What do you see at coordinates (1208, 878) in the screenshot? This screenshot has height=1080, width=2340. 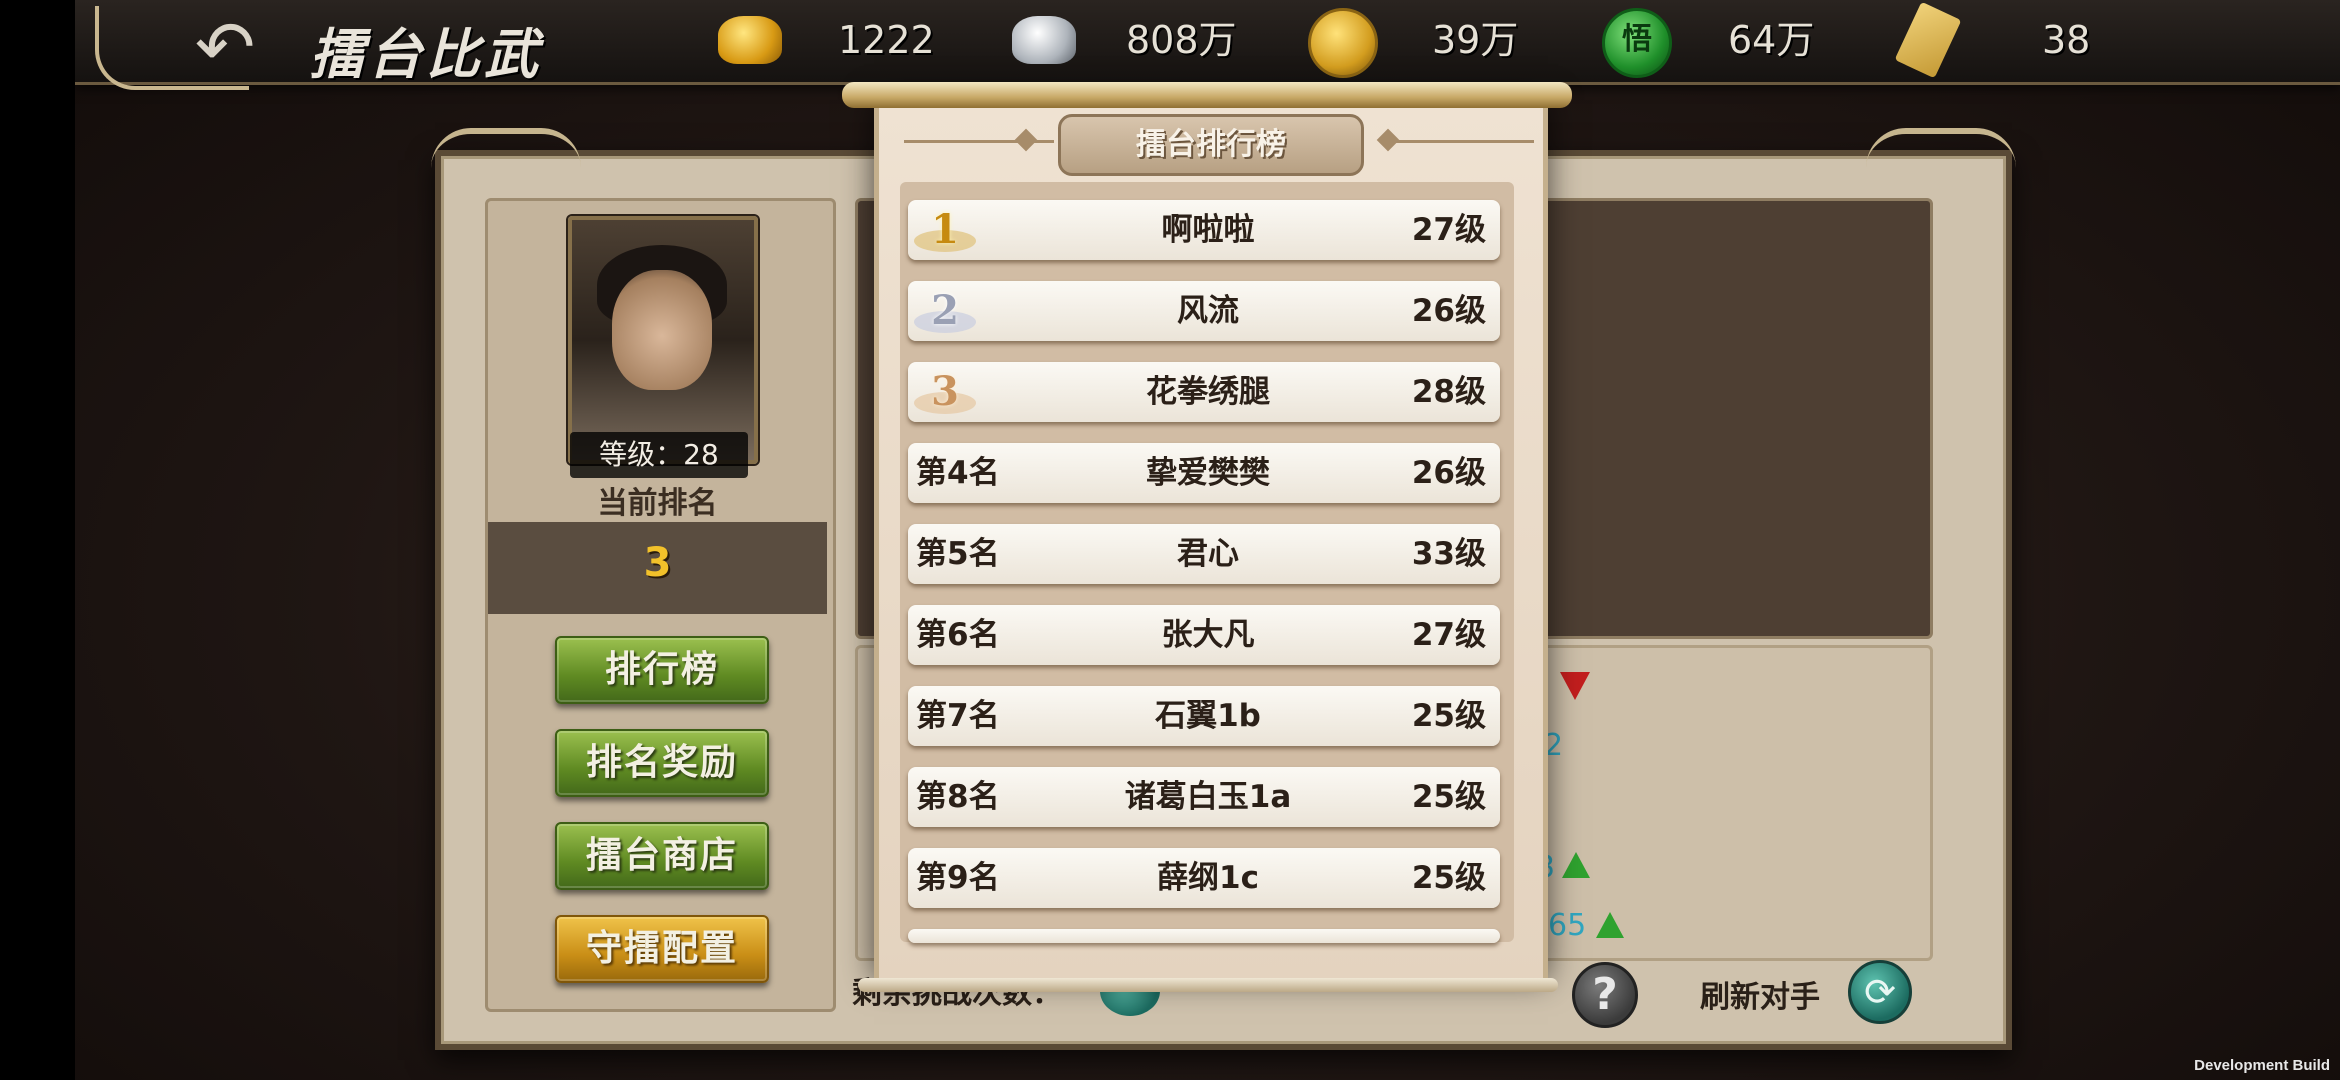 I see `player-name: 薛纲1c` at bounding box center [1208, 878].